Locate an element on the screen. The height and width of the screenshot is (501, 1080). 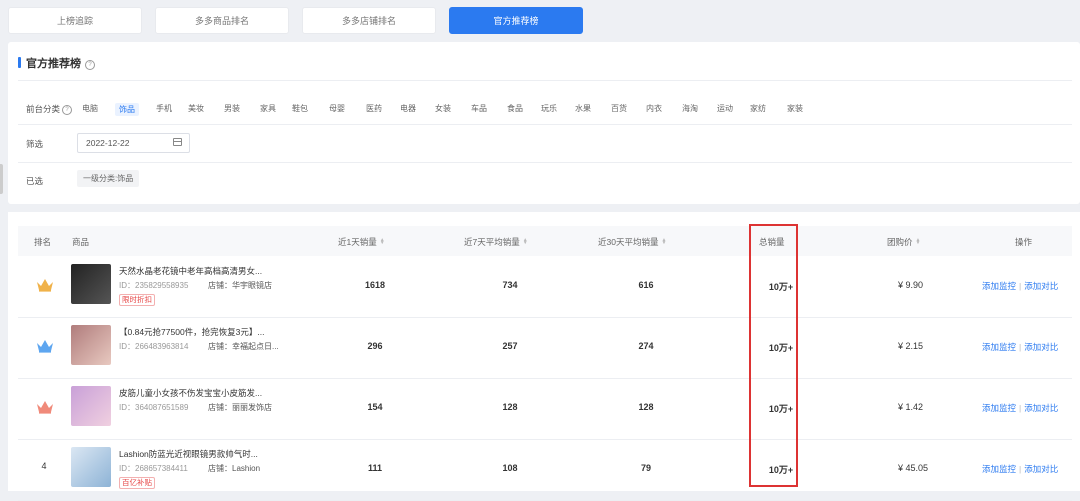
category-item: 百货 is located at coordinates (619, 108).